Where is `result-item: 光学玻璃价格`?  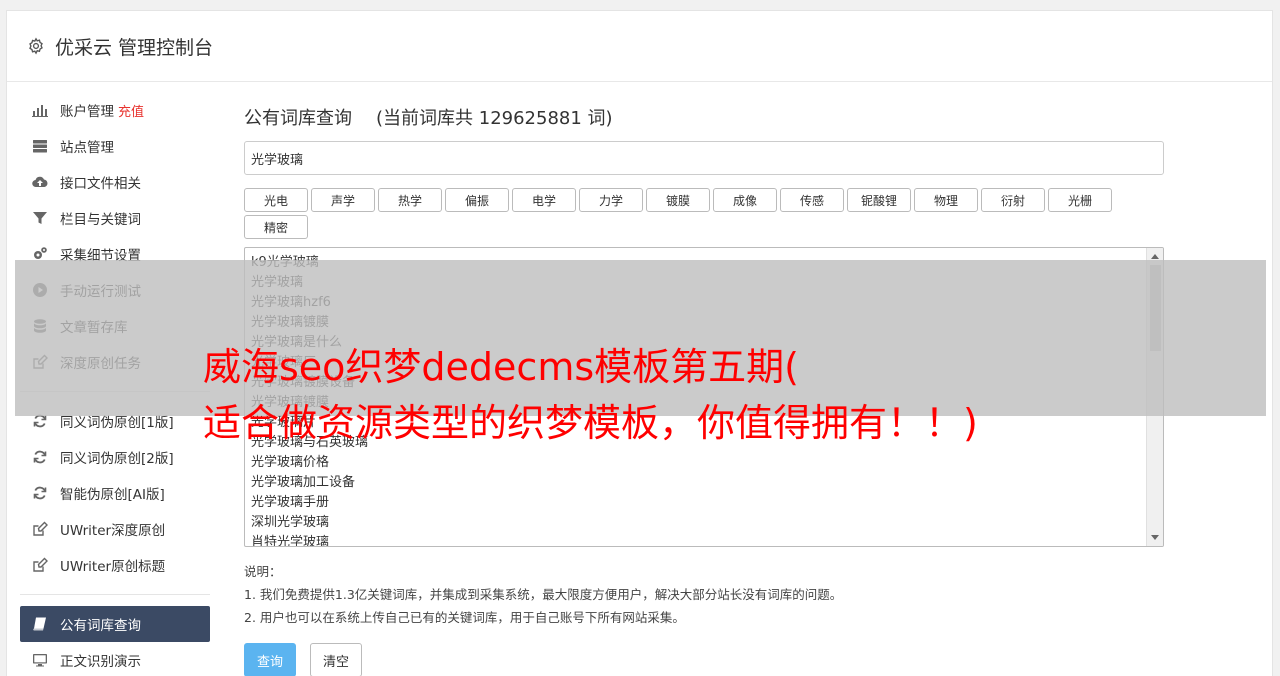 result-item: 光学玻璃价格 is located at coordinates (707, 463).